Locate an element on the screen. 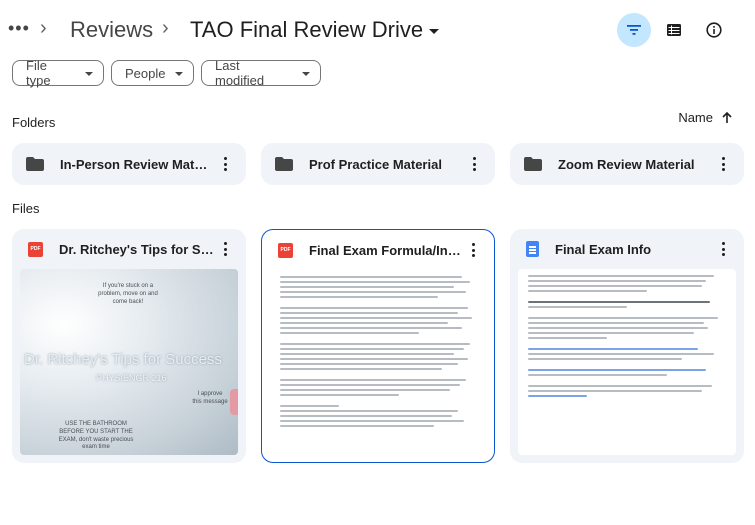 This screenshot has height=525, width=755. breadcrumb-reviews: Reviews is located at coordinates (111, 30).